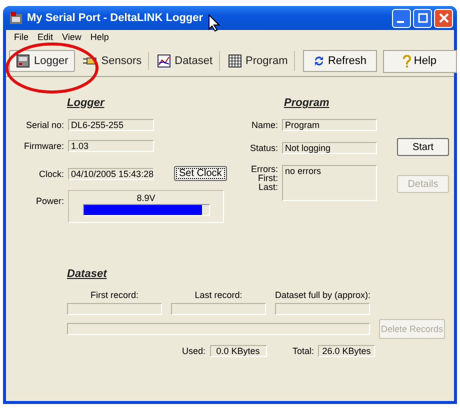 This screenshot has height=408, width=460. Describe the element at coordinates (200, 173) in the screenshot. I see `set-clock-button: Set Clock` at that location.